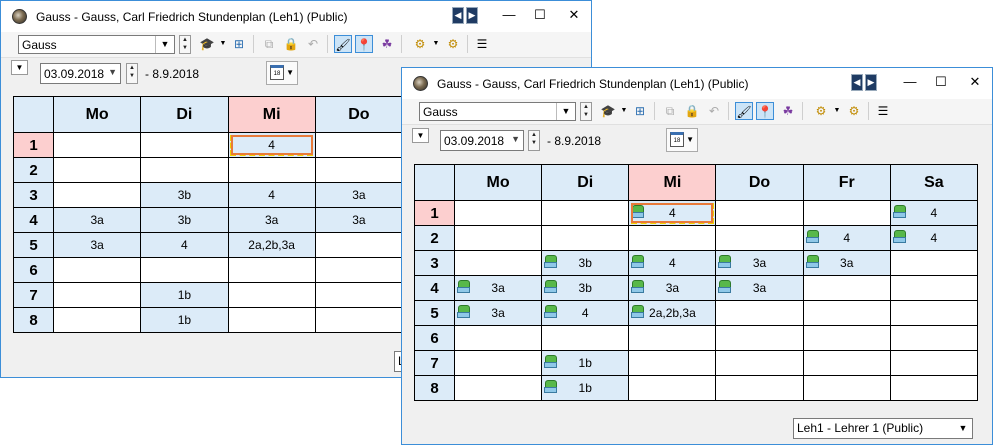  I want to click on period-header: 7, so click(434, 363).